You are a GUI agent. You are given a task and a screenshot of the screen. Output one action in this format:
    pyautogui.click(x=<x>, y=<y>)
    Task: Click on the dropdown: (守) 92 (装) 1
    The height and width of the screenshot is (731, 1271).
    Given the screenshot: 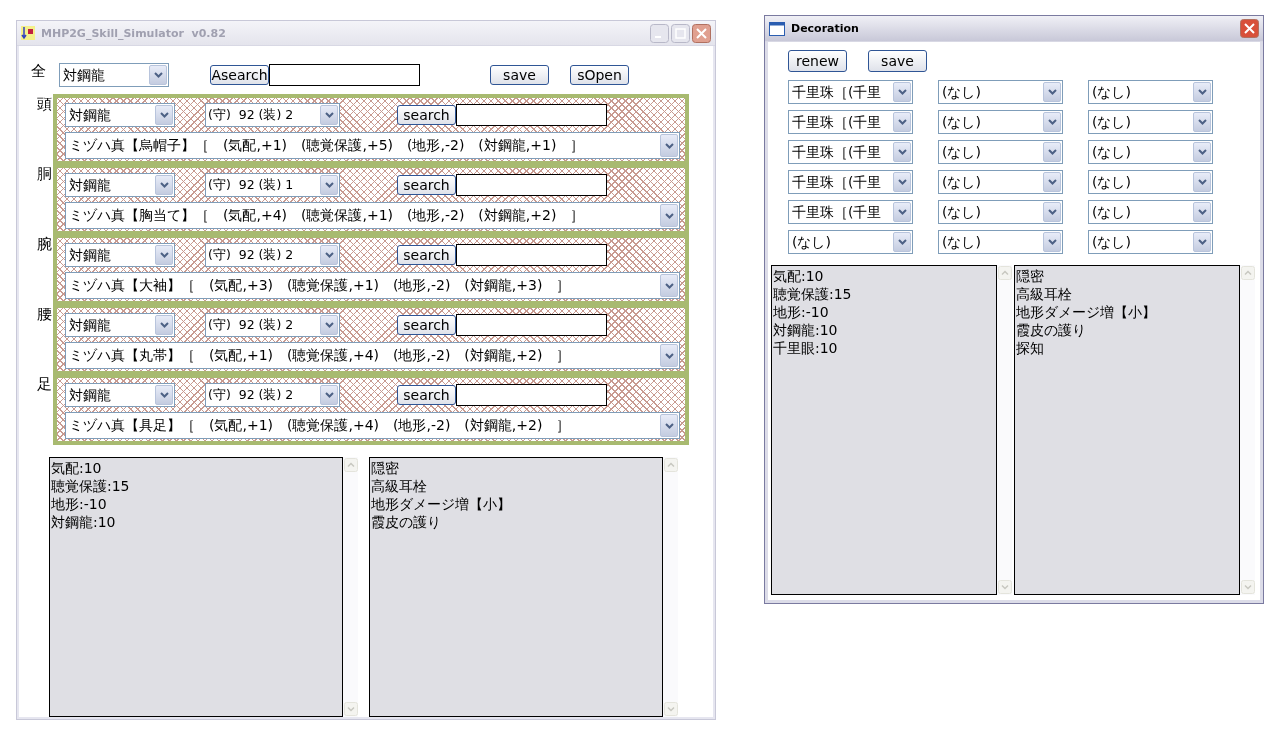 What is the action you would take?
    pyautogui.click(x=272, y=185)
    